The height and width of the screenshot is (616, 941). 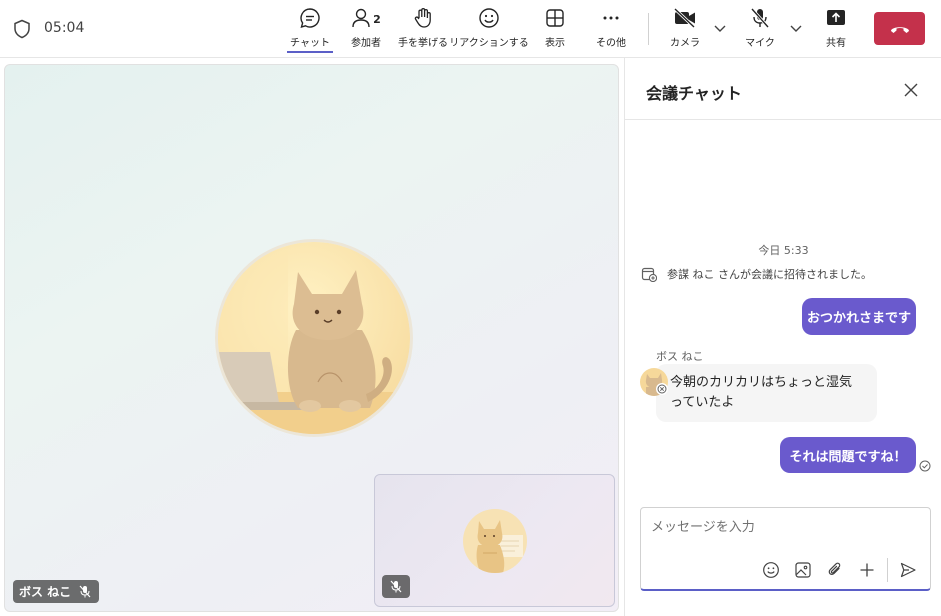 I want to click on close-icon, so click(x=911, y=90).